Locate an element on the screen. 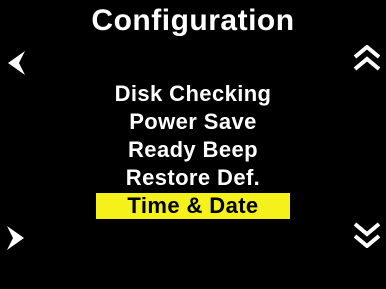 Image resolution: width=386 pixels, height=289 pixels. chevron-left-icon is located at coordinates (16, 63).